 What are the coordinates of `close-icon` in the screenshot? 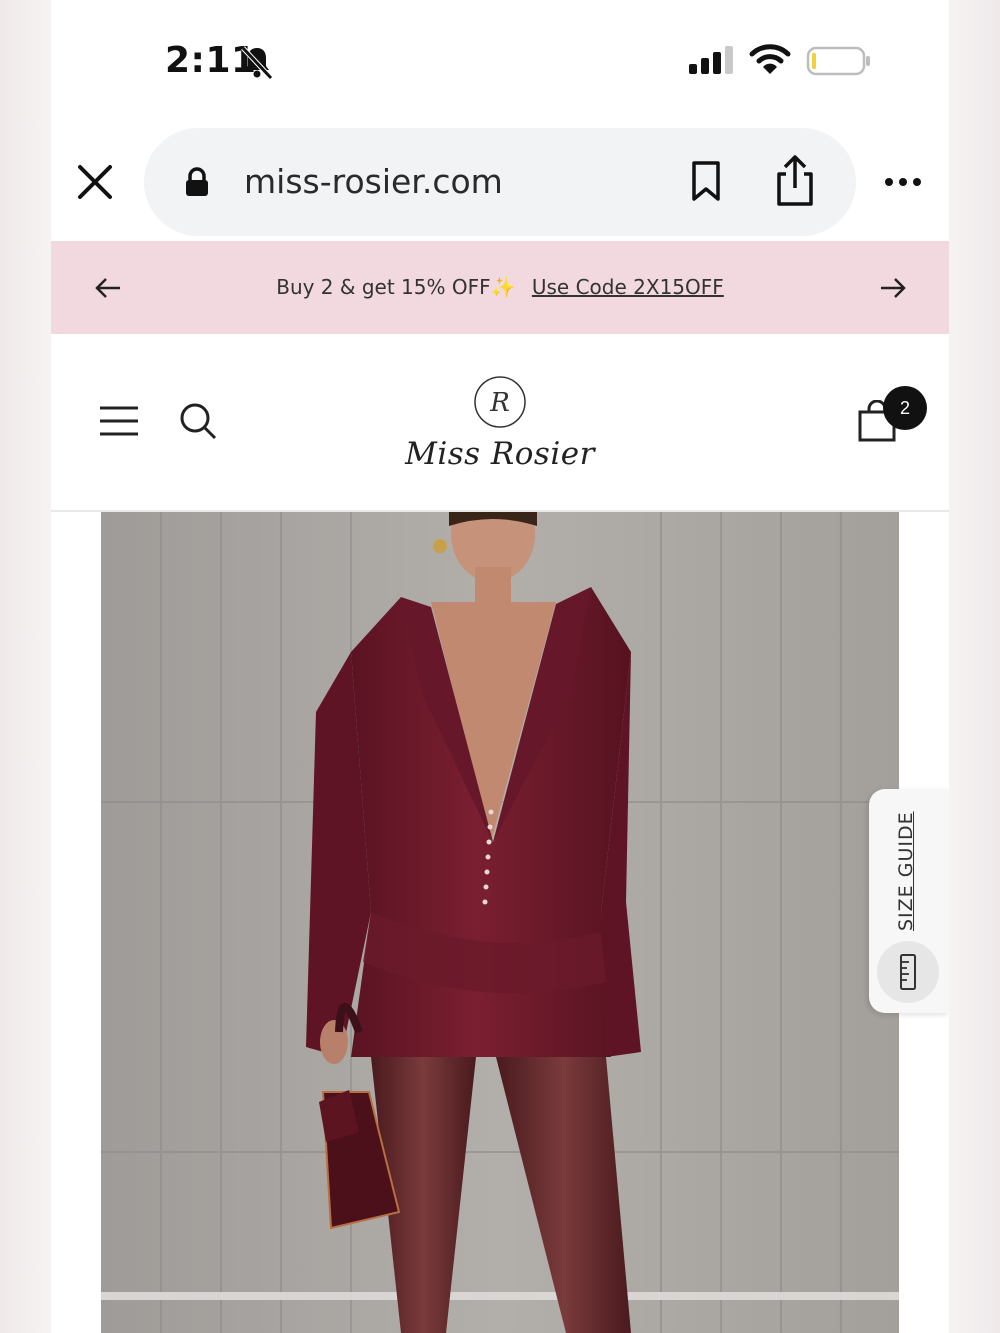 It's located at (95, 182).